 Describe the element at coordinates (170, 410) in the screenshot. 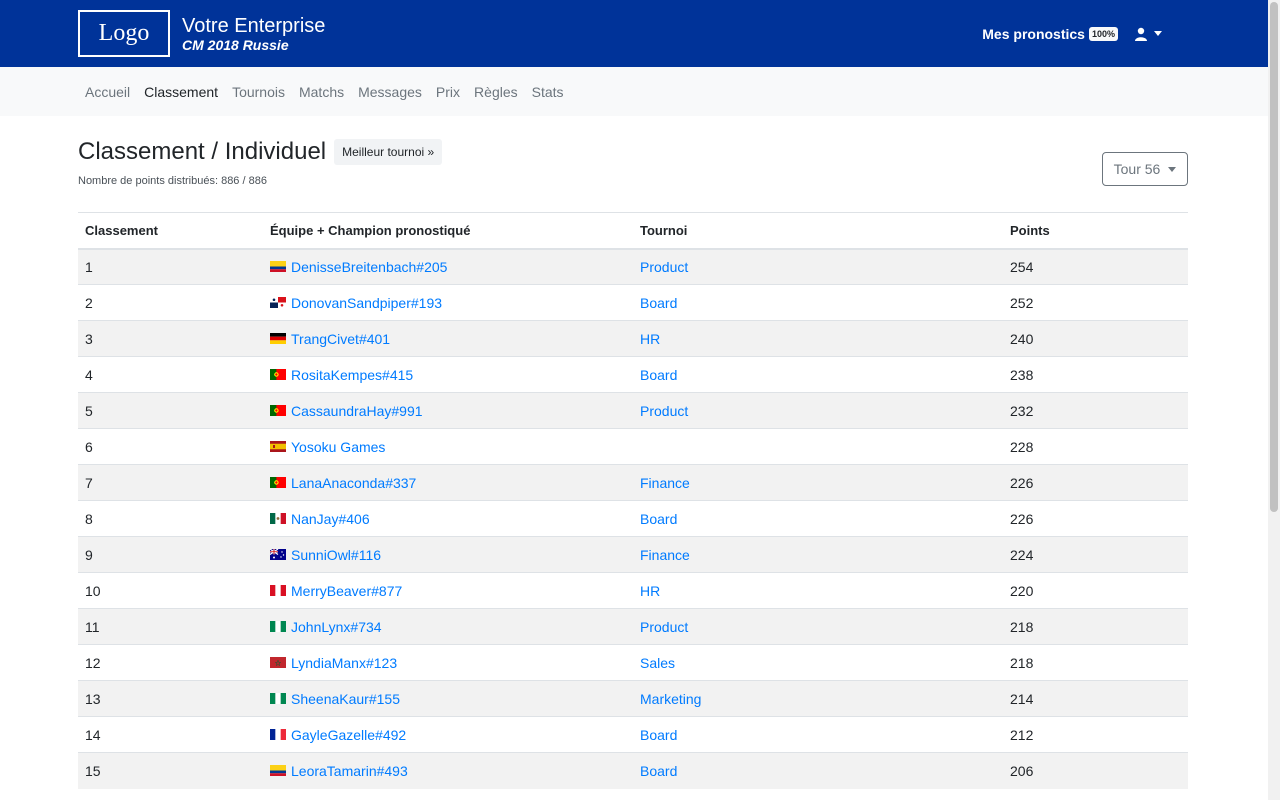

I see `rank-cell: 5` at that location.